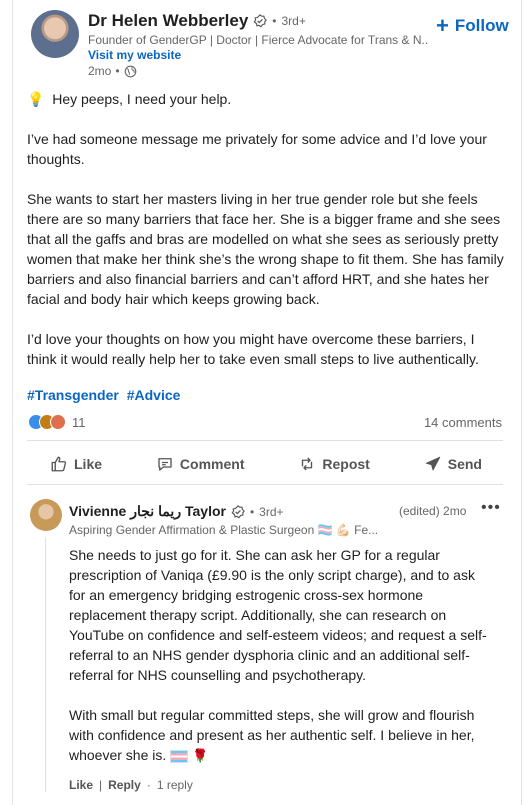 This screenshot has width=532, height=805. I want to click on trans-flag-icon, so click(179, 756).